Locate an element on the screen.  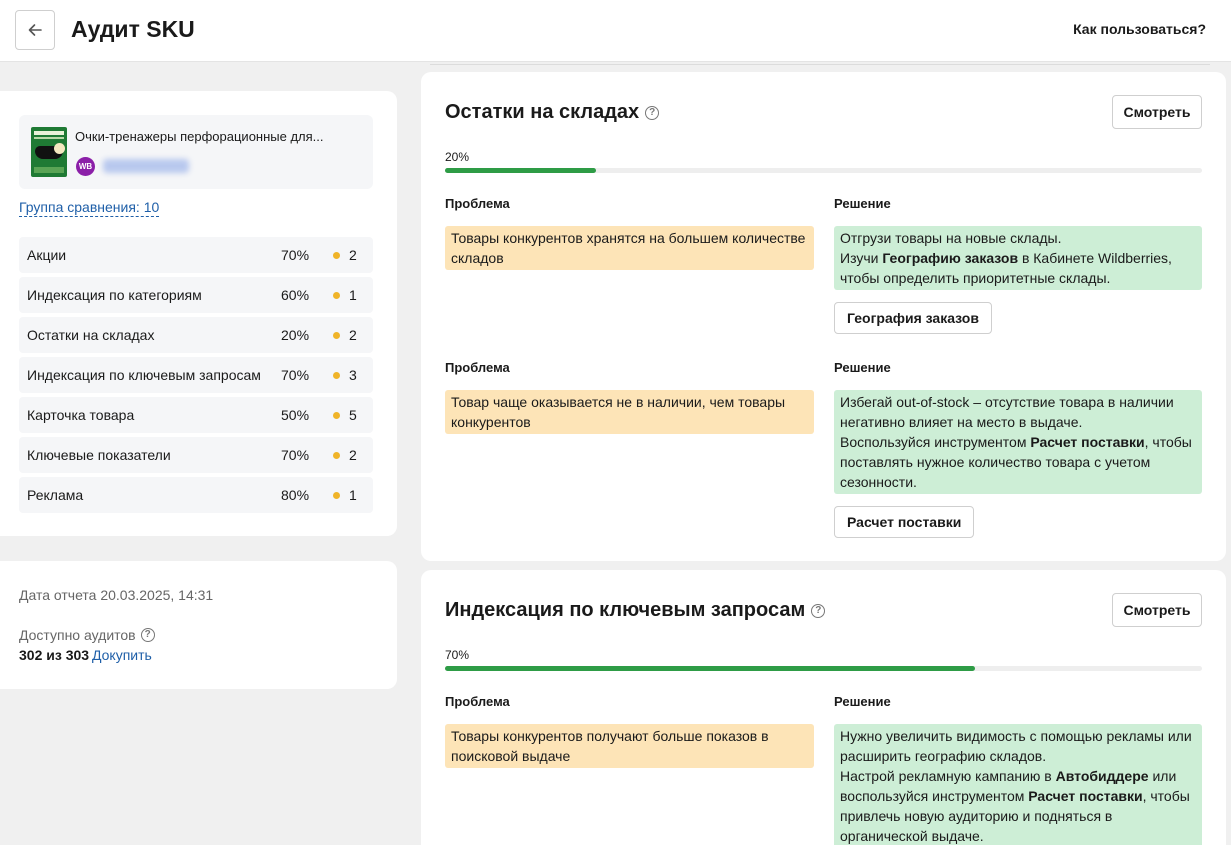
metric-issue-count: 5 is located at coordinates (353, 415).